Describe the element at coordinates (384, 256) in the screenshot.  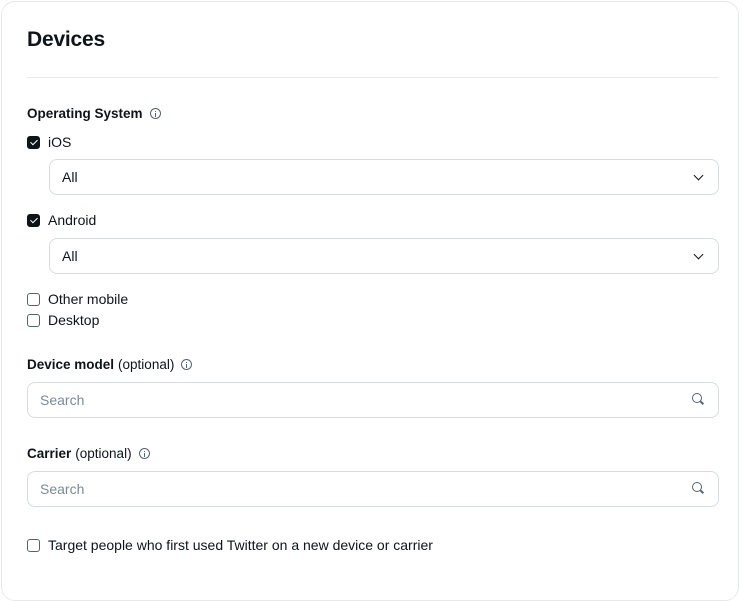
I see `android-version-select: All` at that location.